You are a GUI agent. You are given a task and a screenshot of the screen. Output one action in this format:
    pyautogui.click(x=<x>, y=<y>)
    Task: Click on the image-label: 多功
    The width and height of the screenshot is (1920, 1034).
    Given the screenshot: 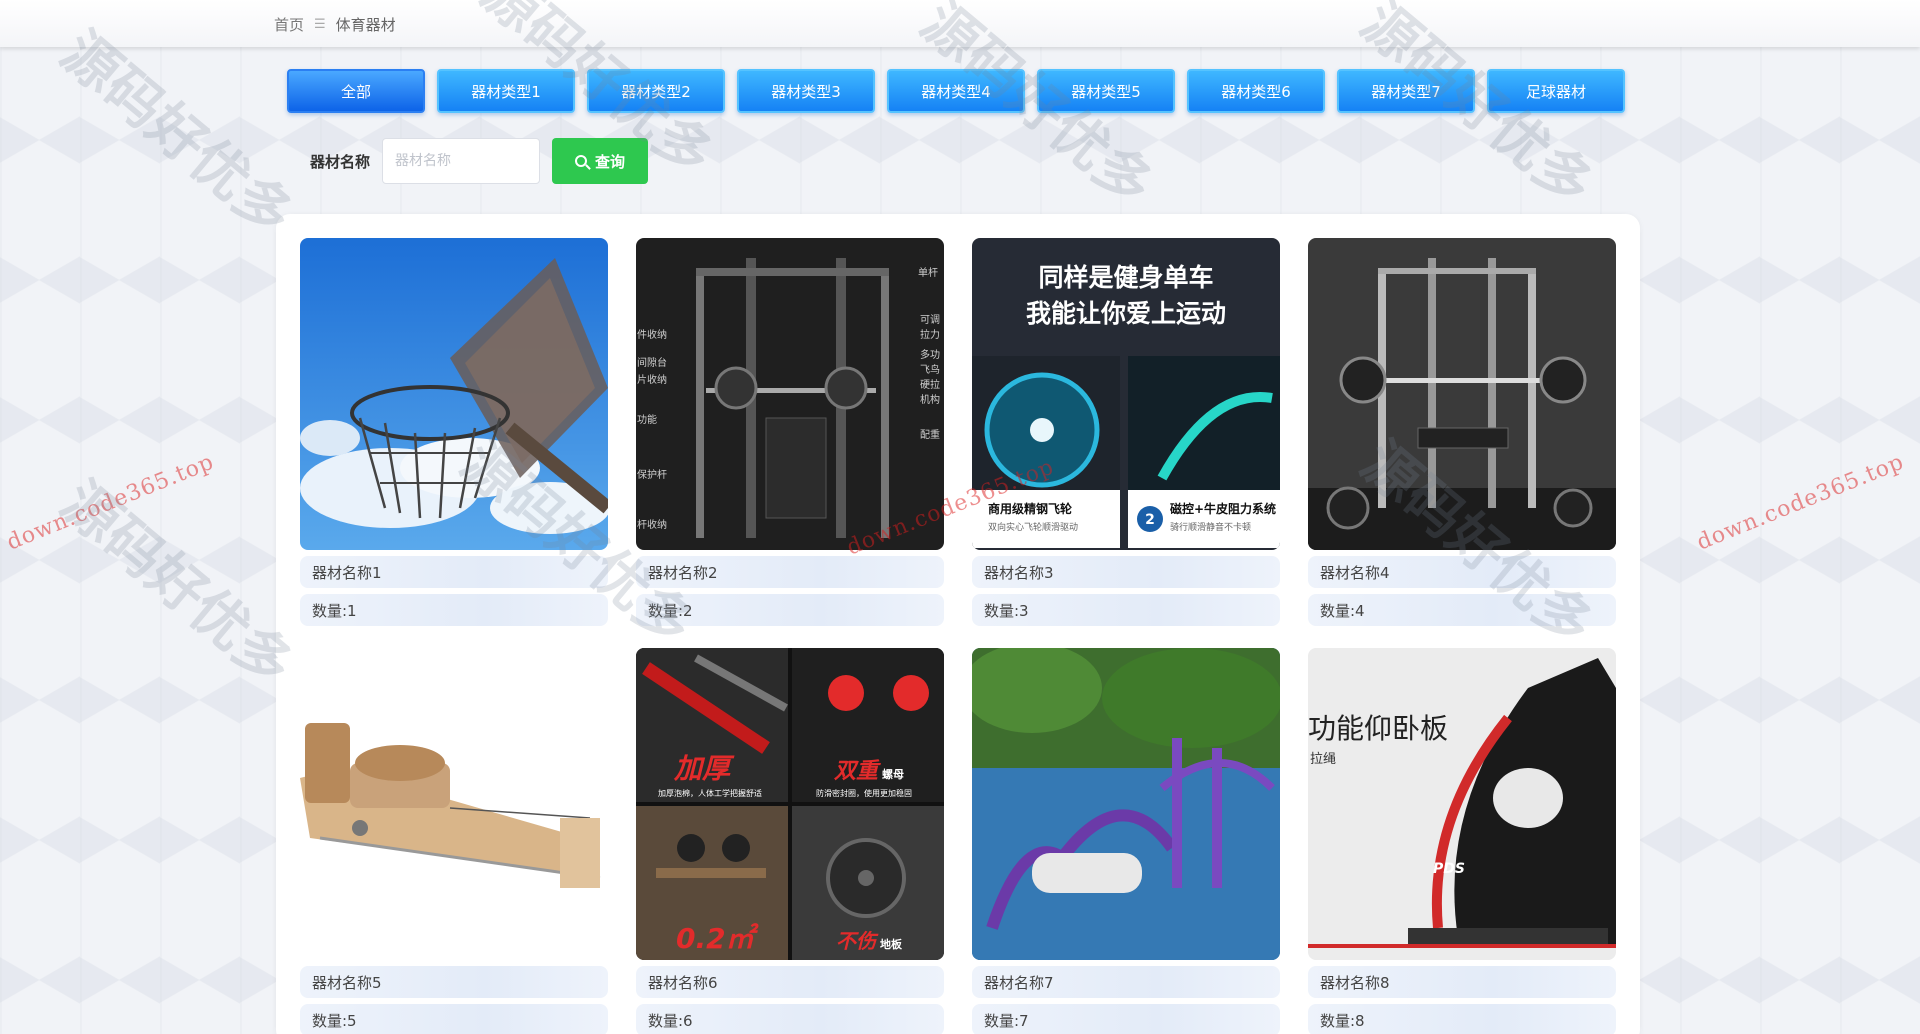 What is the action you would take?
    pyautogui.click(x=930, y=354)
    